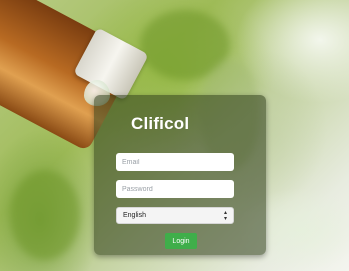 The height and width of the screenshot is (271, 349). I want to click on blurred-leaf, so click(45, 215).